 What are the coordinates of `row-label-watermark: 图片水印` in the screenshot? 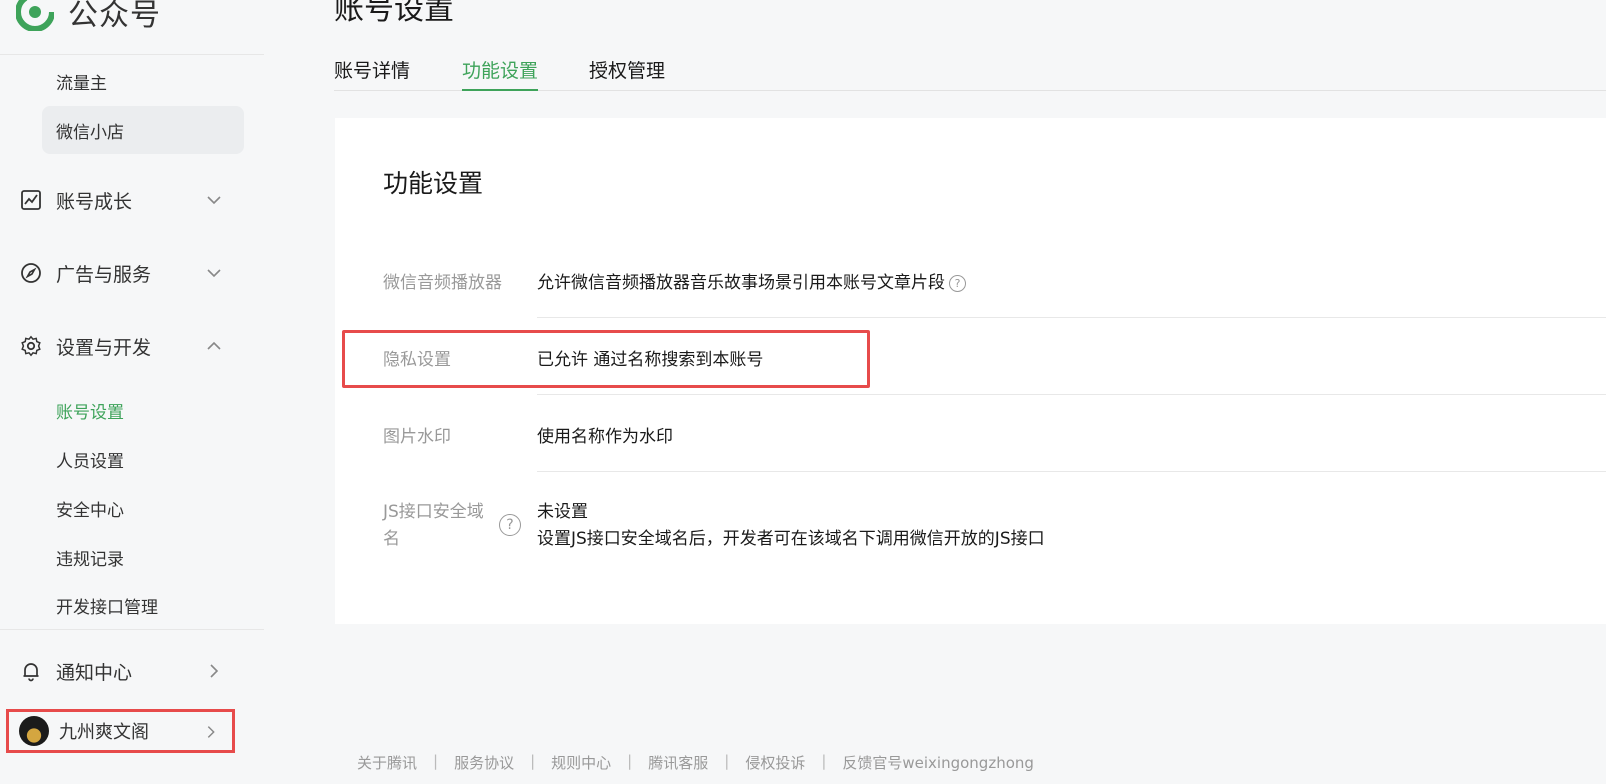 It's located at (417, 437).